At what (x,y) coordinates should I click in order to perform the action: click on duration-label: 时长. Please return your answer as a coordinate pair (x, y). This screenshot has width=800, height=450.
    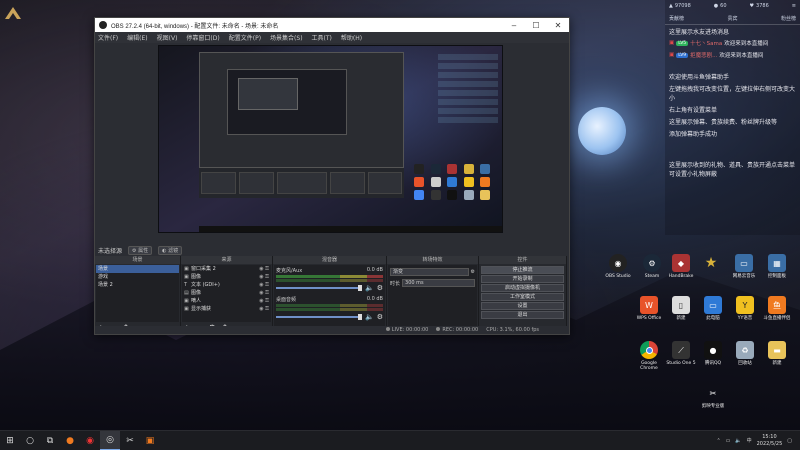
    Looking at the image, I should click on (395, 283).